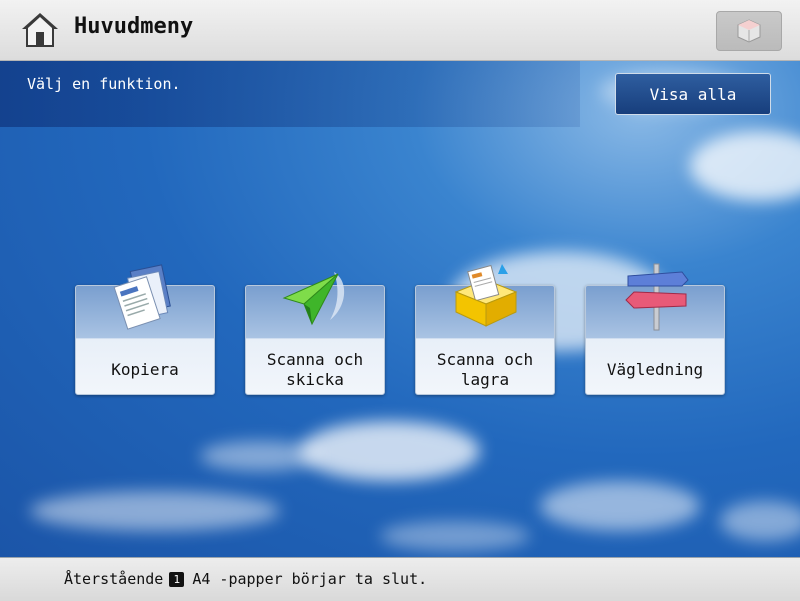 This screenshot has width=800, height=601. Describe the element at coordinates (40, 30) in the screenshot. I see `home-icon` at that location.